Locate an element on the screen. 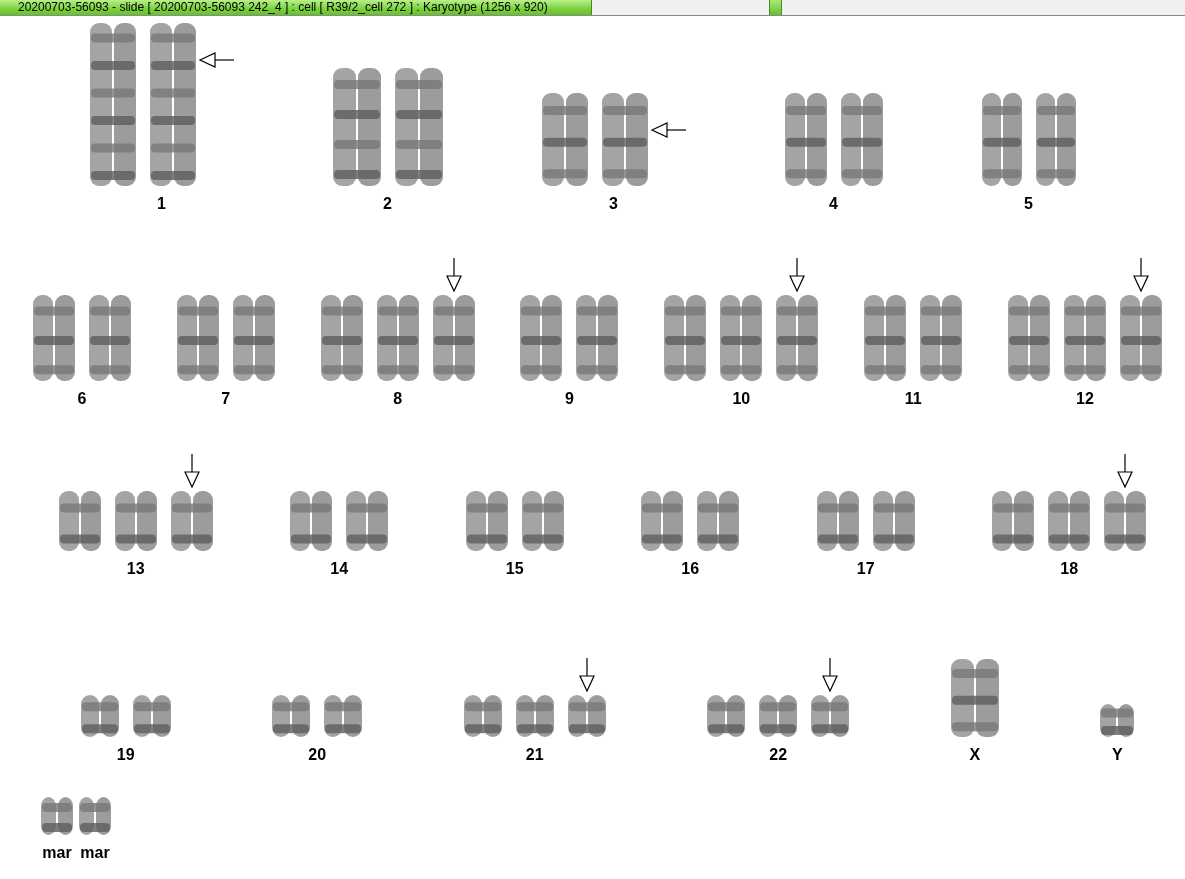  chromosome-label: 8 is located at coordinates (398, 399).